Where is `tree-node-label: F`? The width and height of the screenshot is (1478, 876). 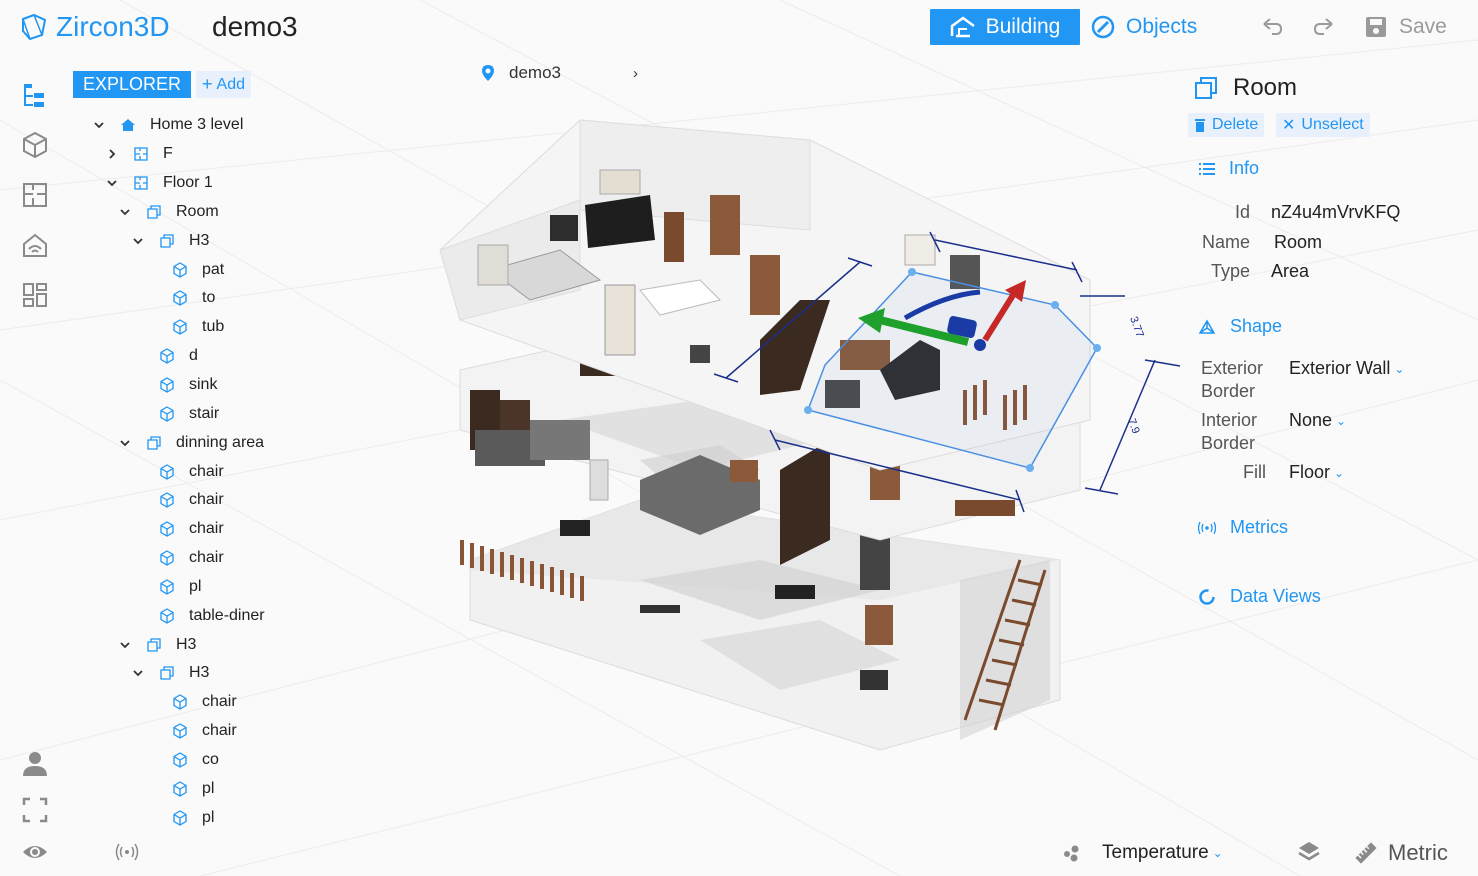 tree-node-label: F is located at coordinates (168, 154).